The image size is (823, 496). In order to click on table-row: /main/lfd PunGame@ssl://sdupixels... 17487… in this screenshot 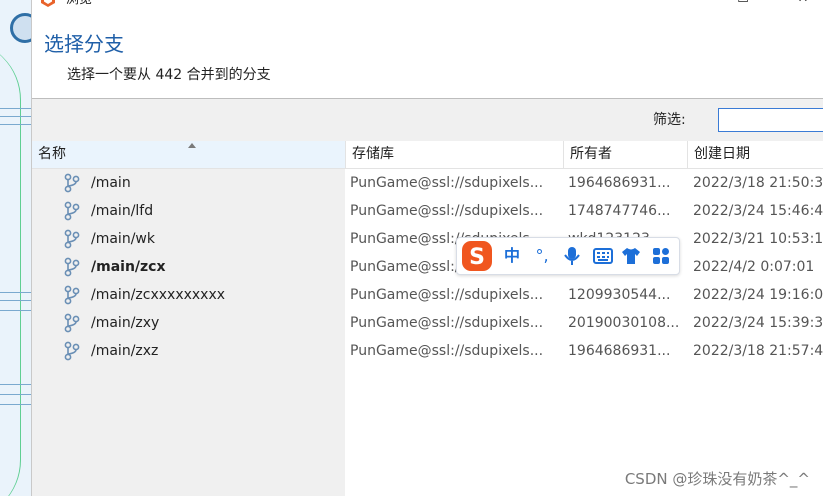, I will do `click(427, 211)`.